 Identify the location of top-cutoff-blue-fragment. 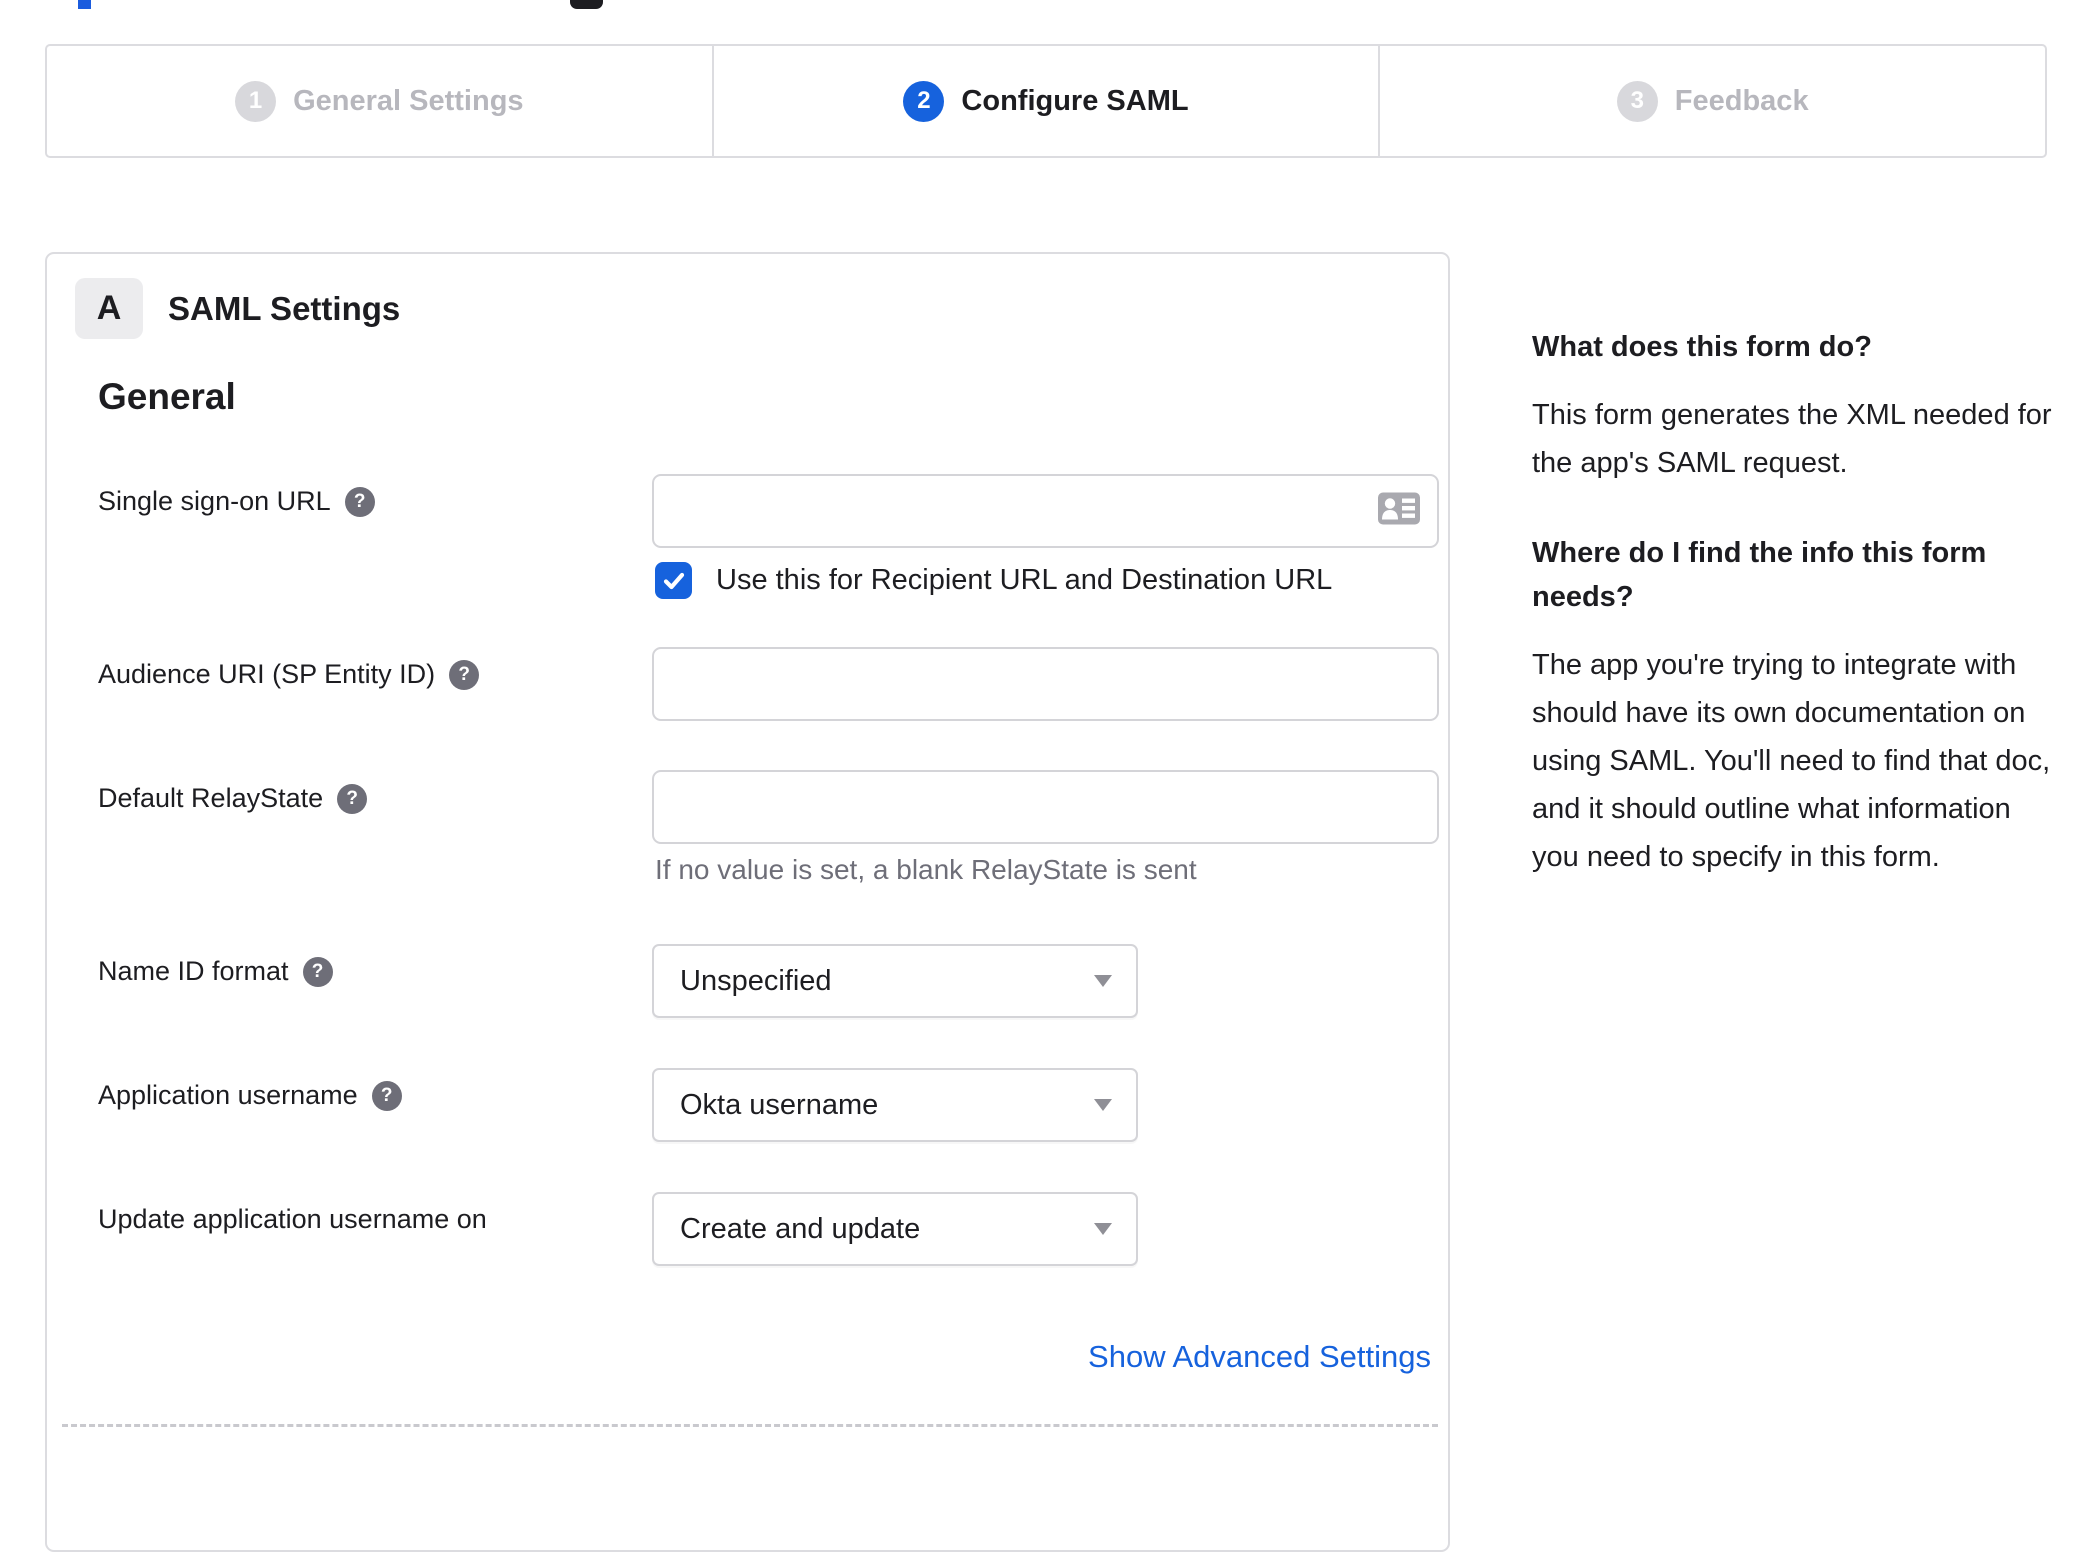
(84, 4).